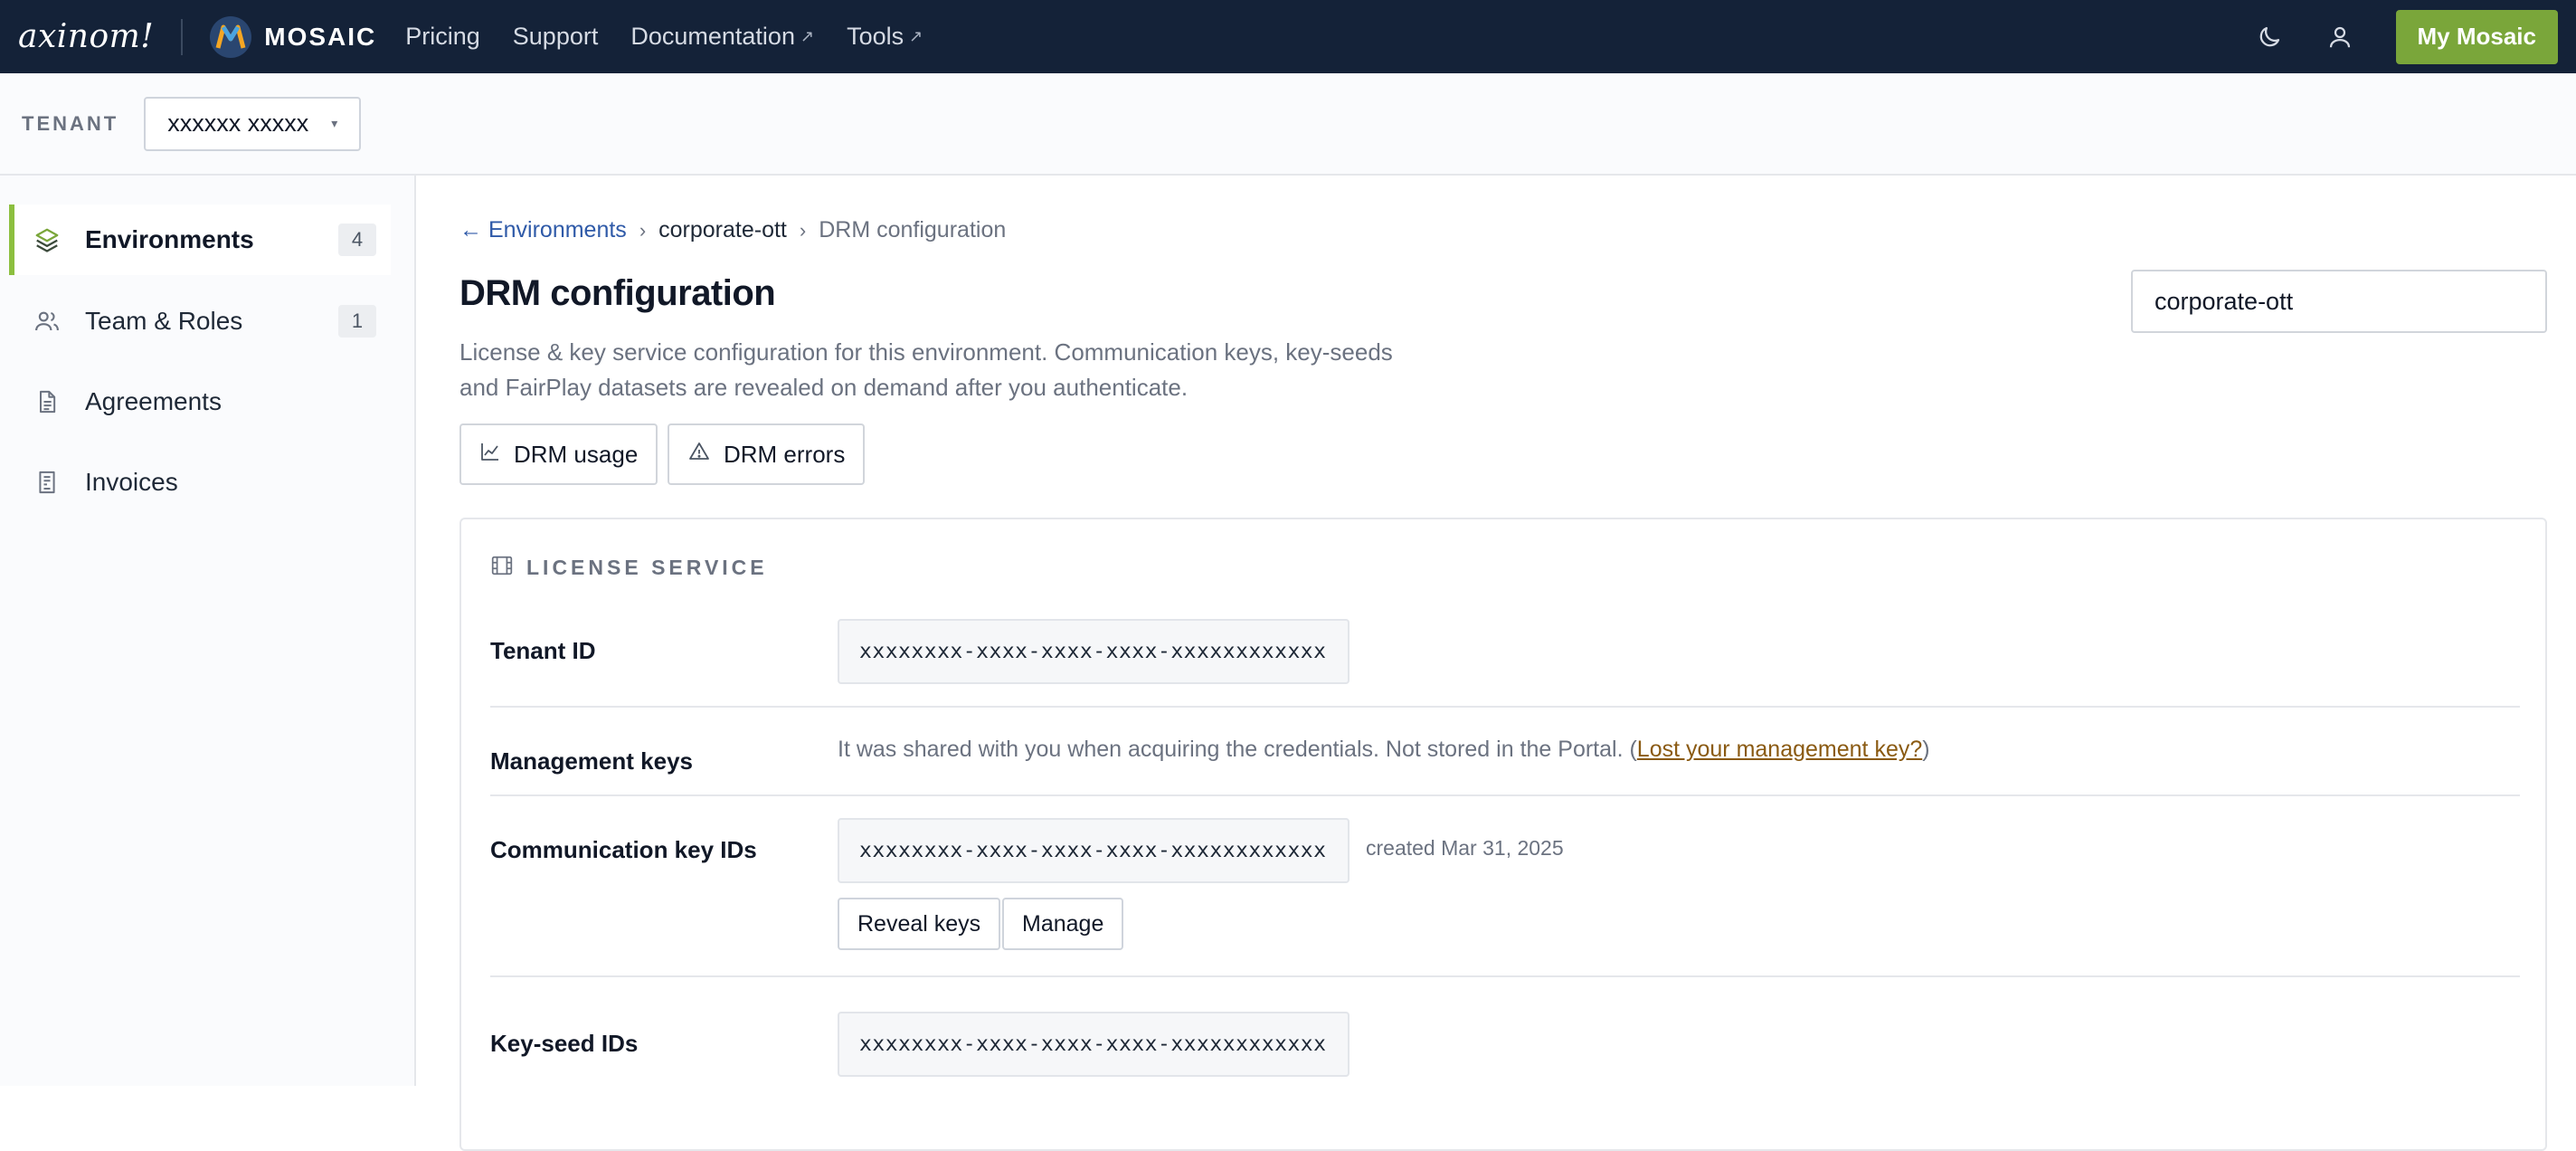  I want to click on drm-usage-button: DRM usage, so click(559, 454).